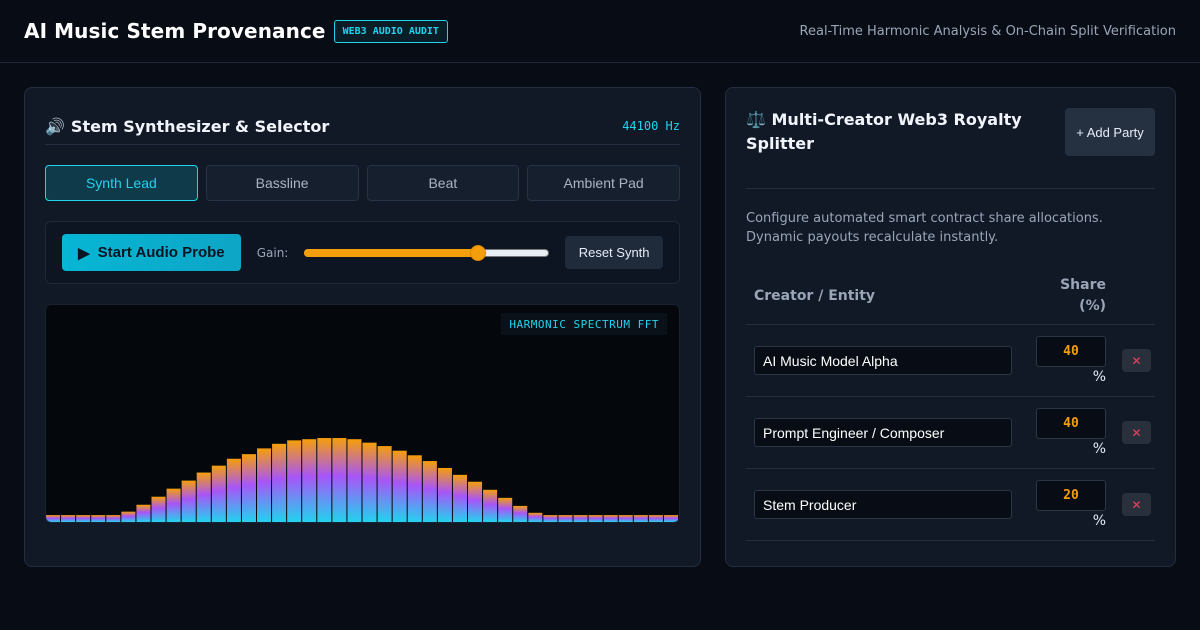 The height and width of the screenshot is (630, 1200). What do you see at coordinates (55, 126) in the screenshot?
I see `speaker-icon: 🔊` at bounding box center [55, 126].